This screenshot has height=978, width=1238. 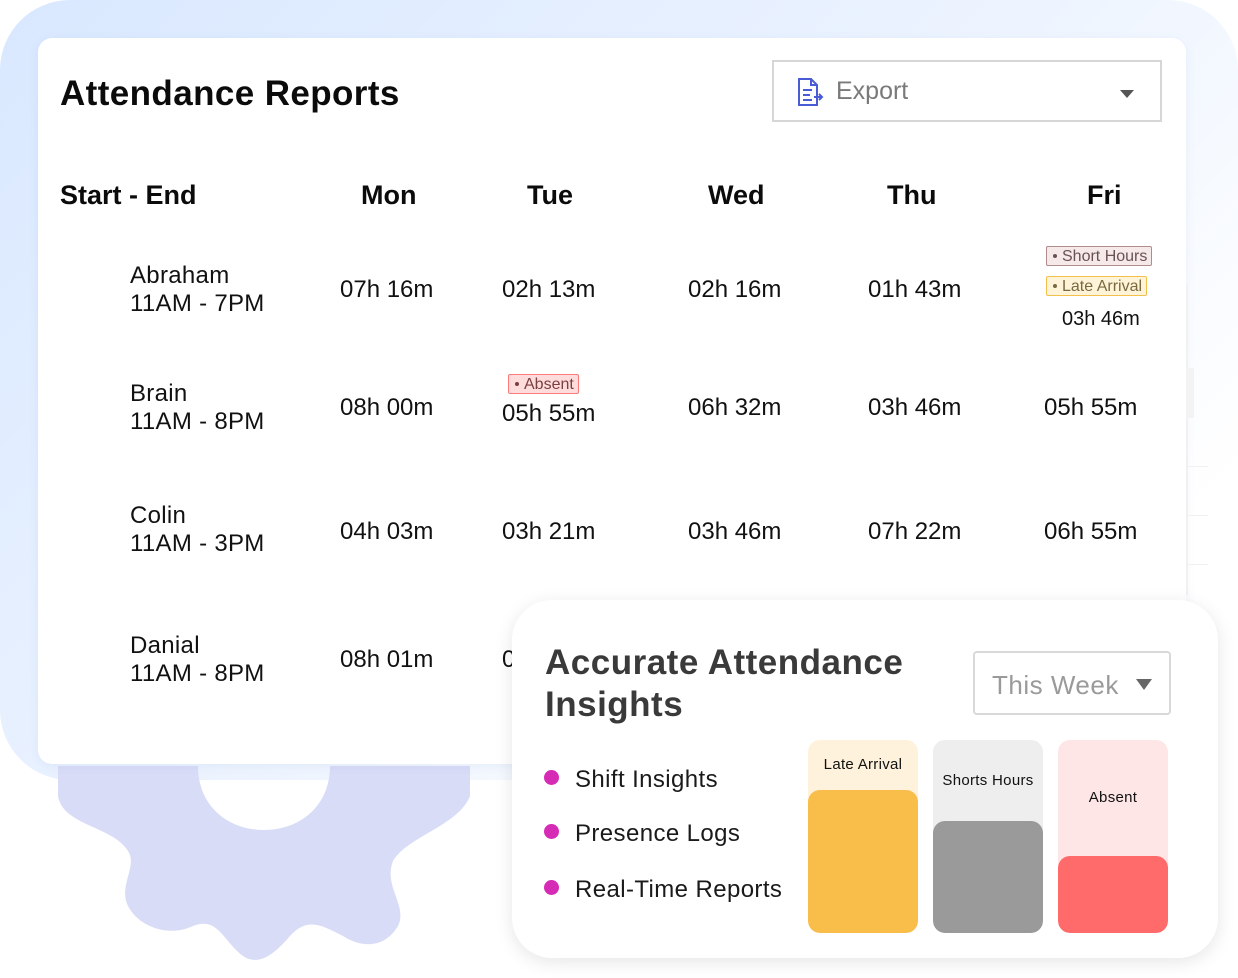 What do you see at coordinates (735, 407) in the screenshot?
I see `hours-cell: 06h 32m` at bounding box center [735, 407].